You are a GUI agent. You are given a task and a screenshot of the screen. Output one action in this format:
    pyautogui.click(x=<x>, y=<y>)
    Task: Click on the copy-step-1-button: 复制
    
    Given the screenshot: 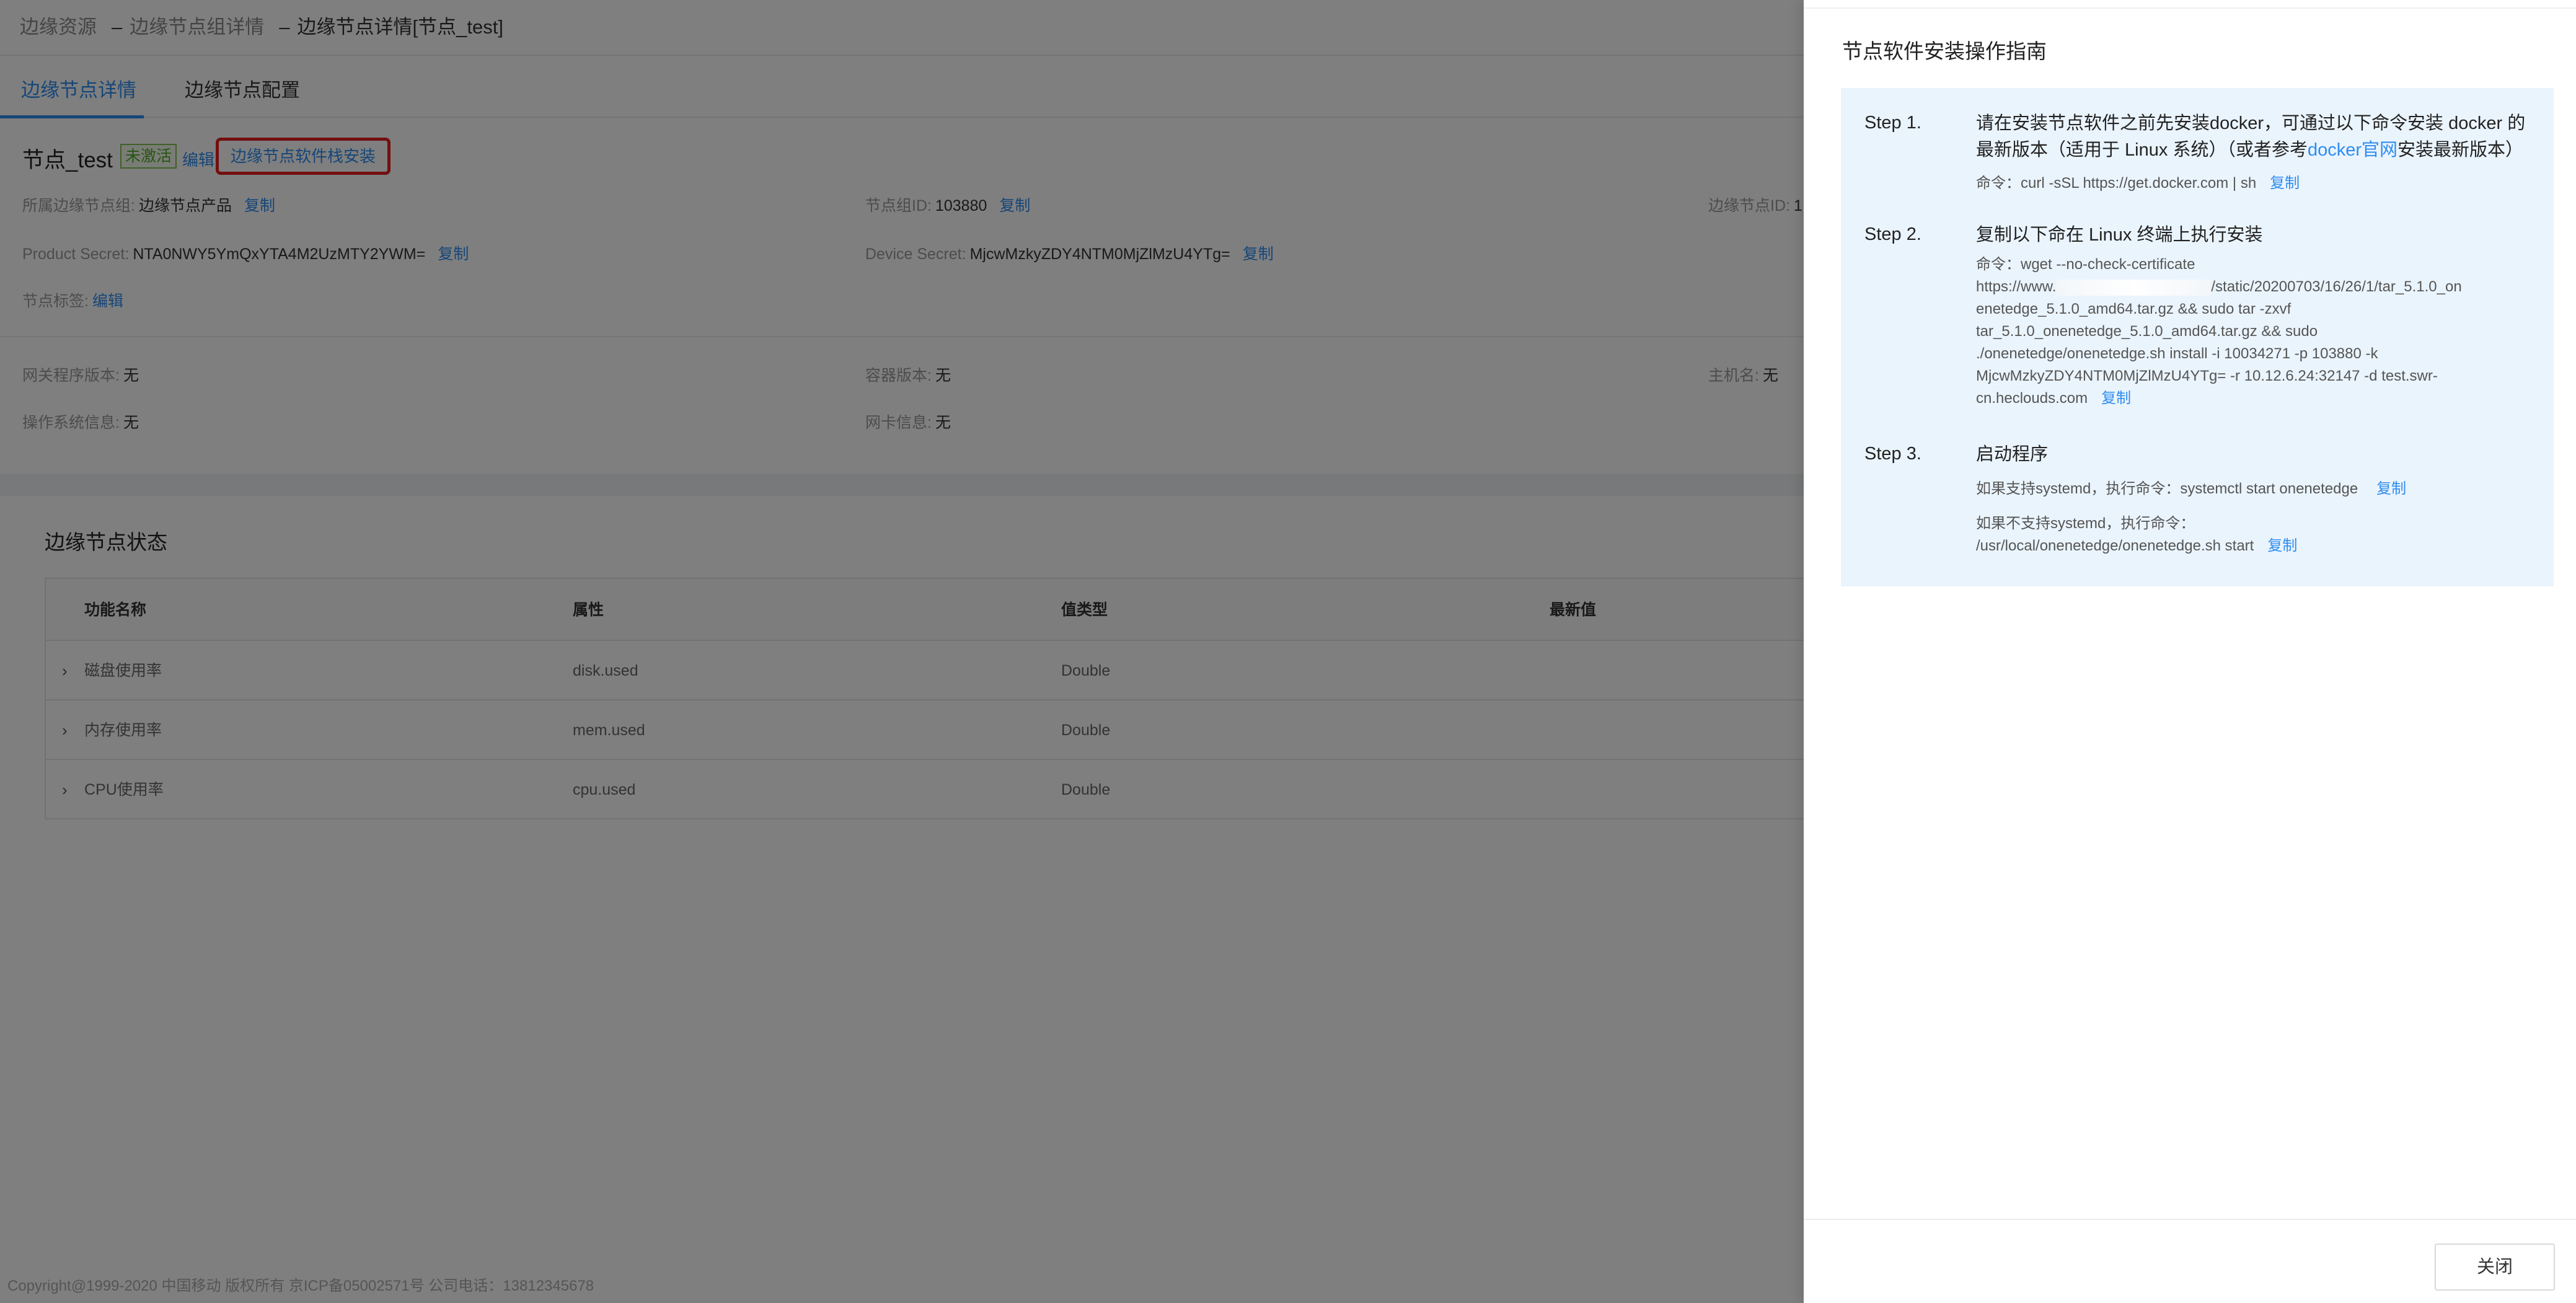 What is the action you would take?
    pyautogui.click(x=2285, y=184)
    